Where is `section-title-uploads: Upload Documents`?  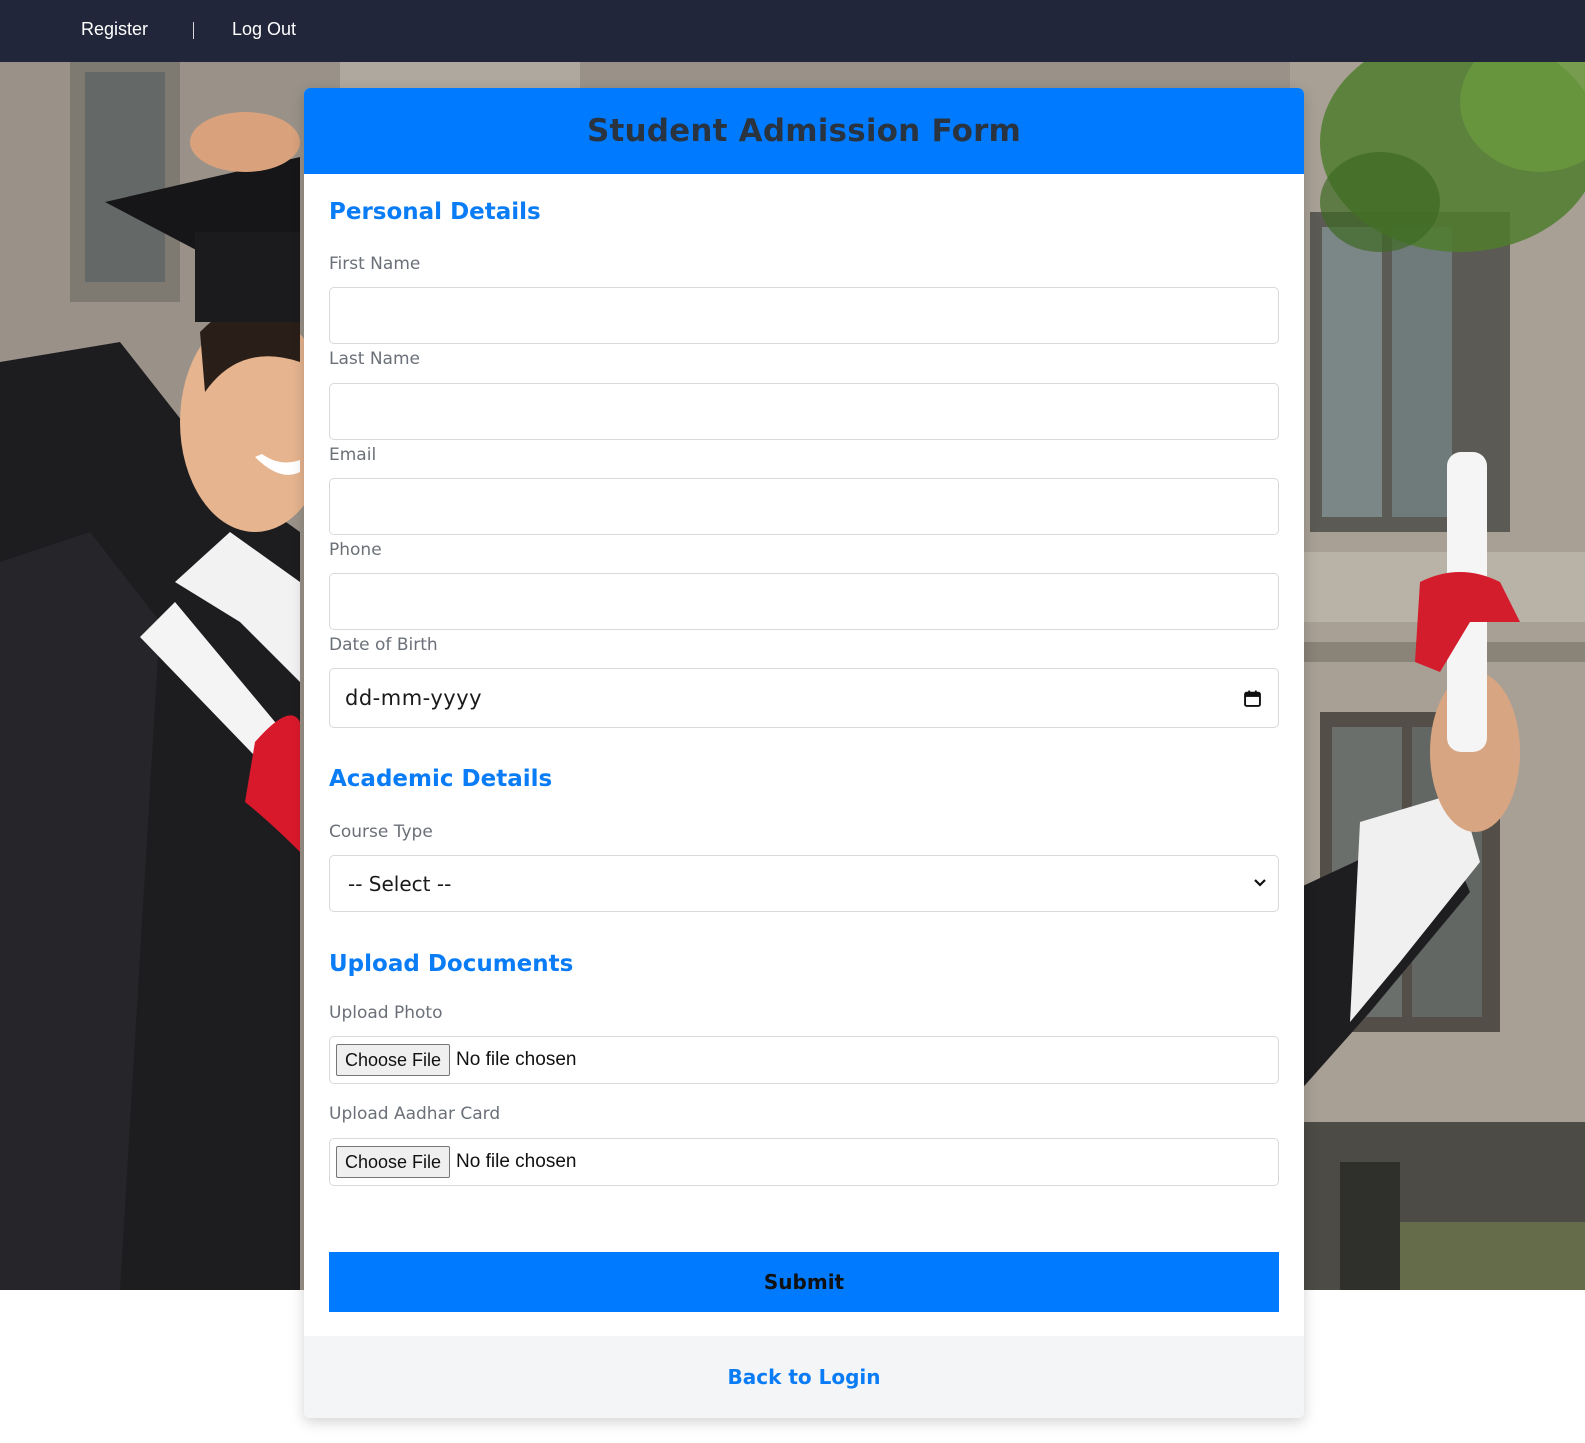
section-title-uploads: Upload Documents is located at coordinates (451, 964).